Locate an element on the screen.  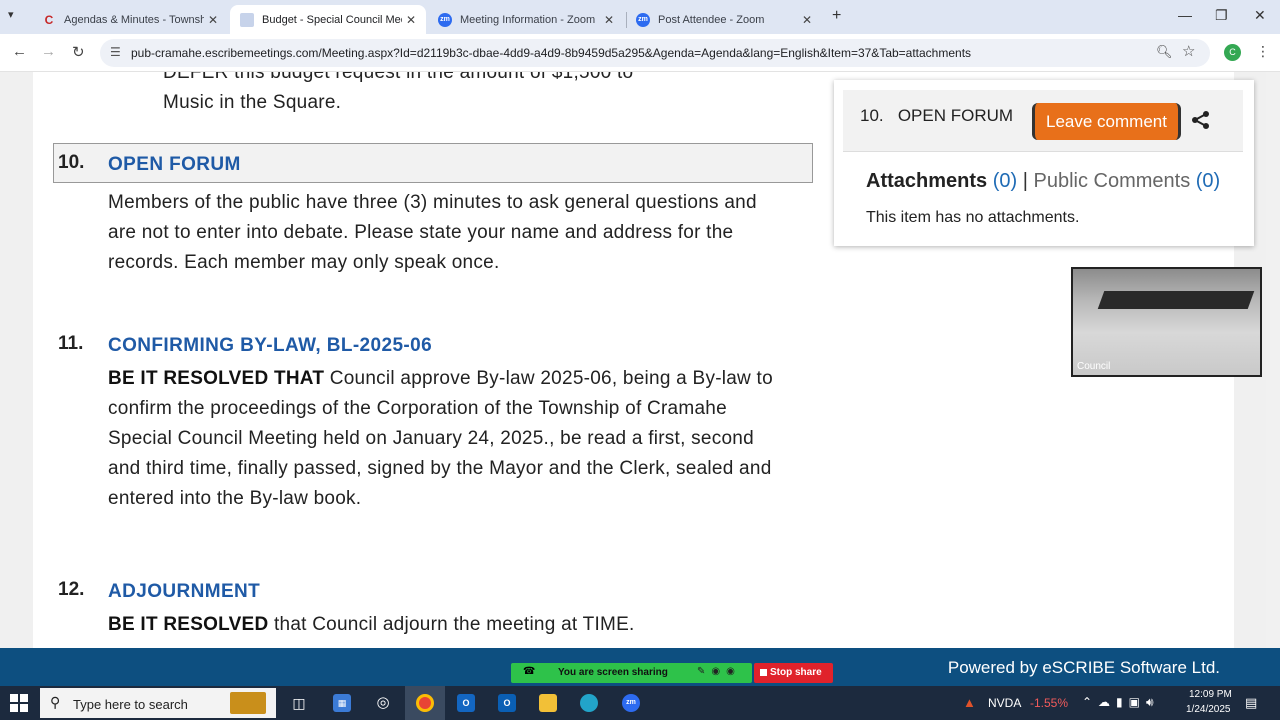
attachments-tabs: Attachments (0) | Public Comments (0) is located at coordinates (1043, 181).